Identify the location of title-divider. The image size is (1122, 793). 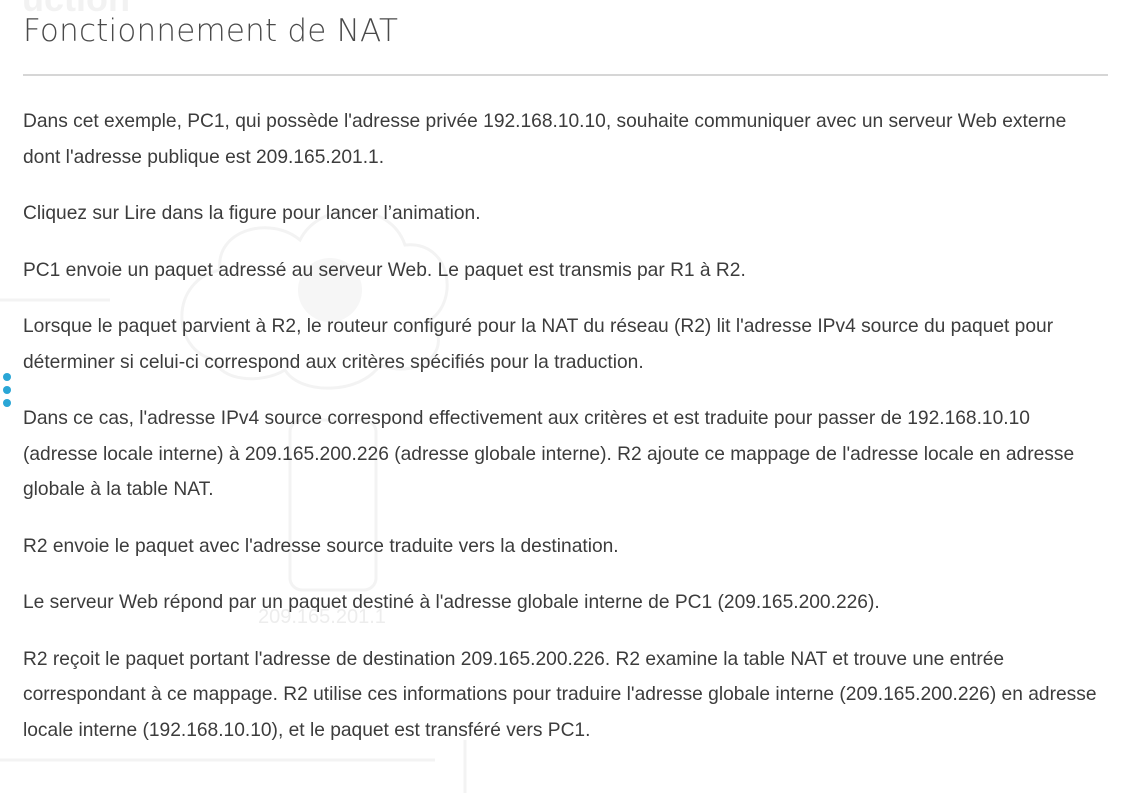
(565, 75).